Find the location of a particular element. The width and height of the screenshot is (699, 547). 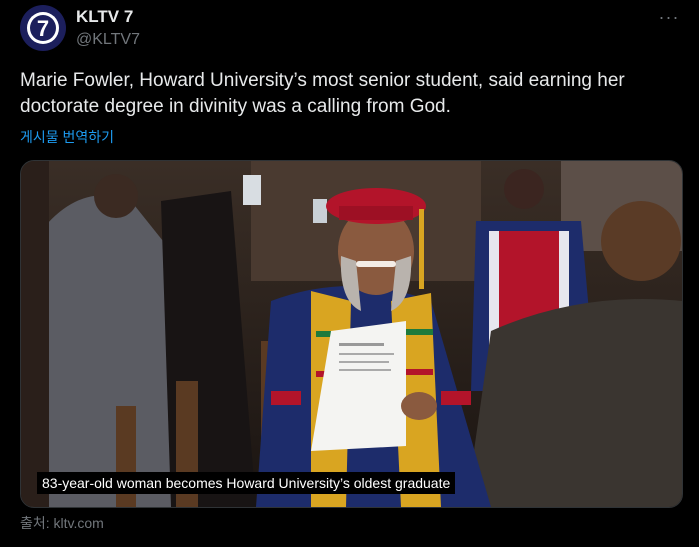

svg-text: 7 is located at coordinates (43, 28).